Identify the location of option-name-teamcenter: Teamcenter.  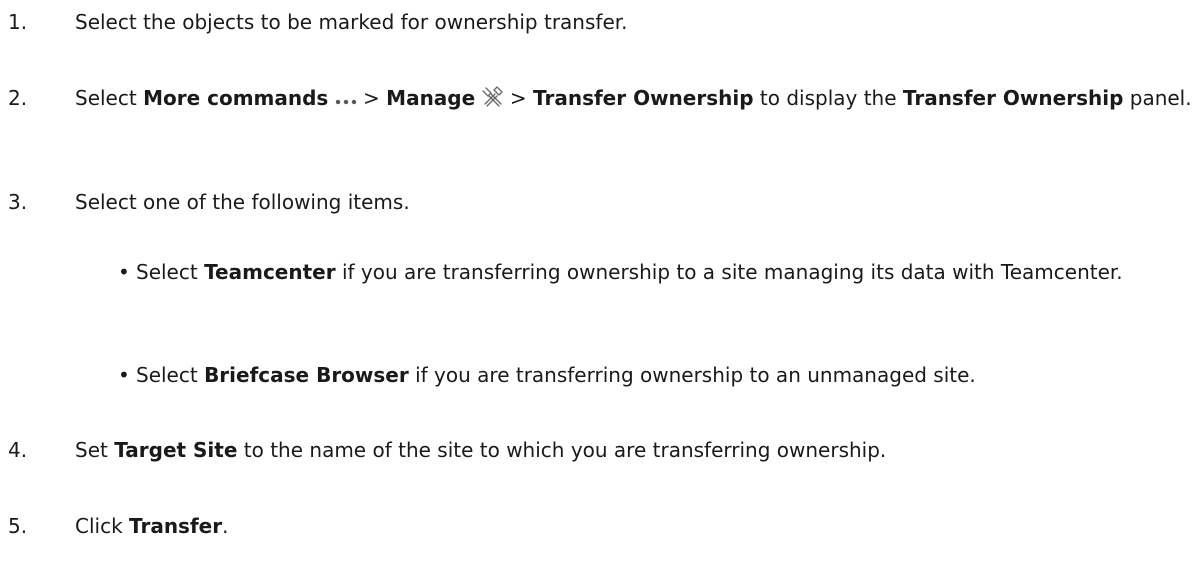
(270, 272).